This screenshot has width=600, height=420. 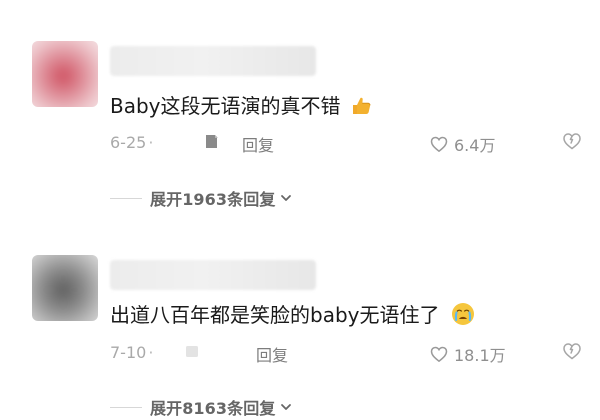 What do you see at coordinates (463, 314) in the screenshot?
I see `crying-face-icon` at bounding box center [463, 314].